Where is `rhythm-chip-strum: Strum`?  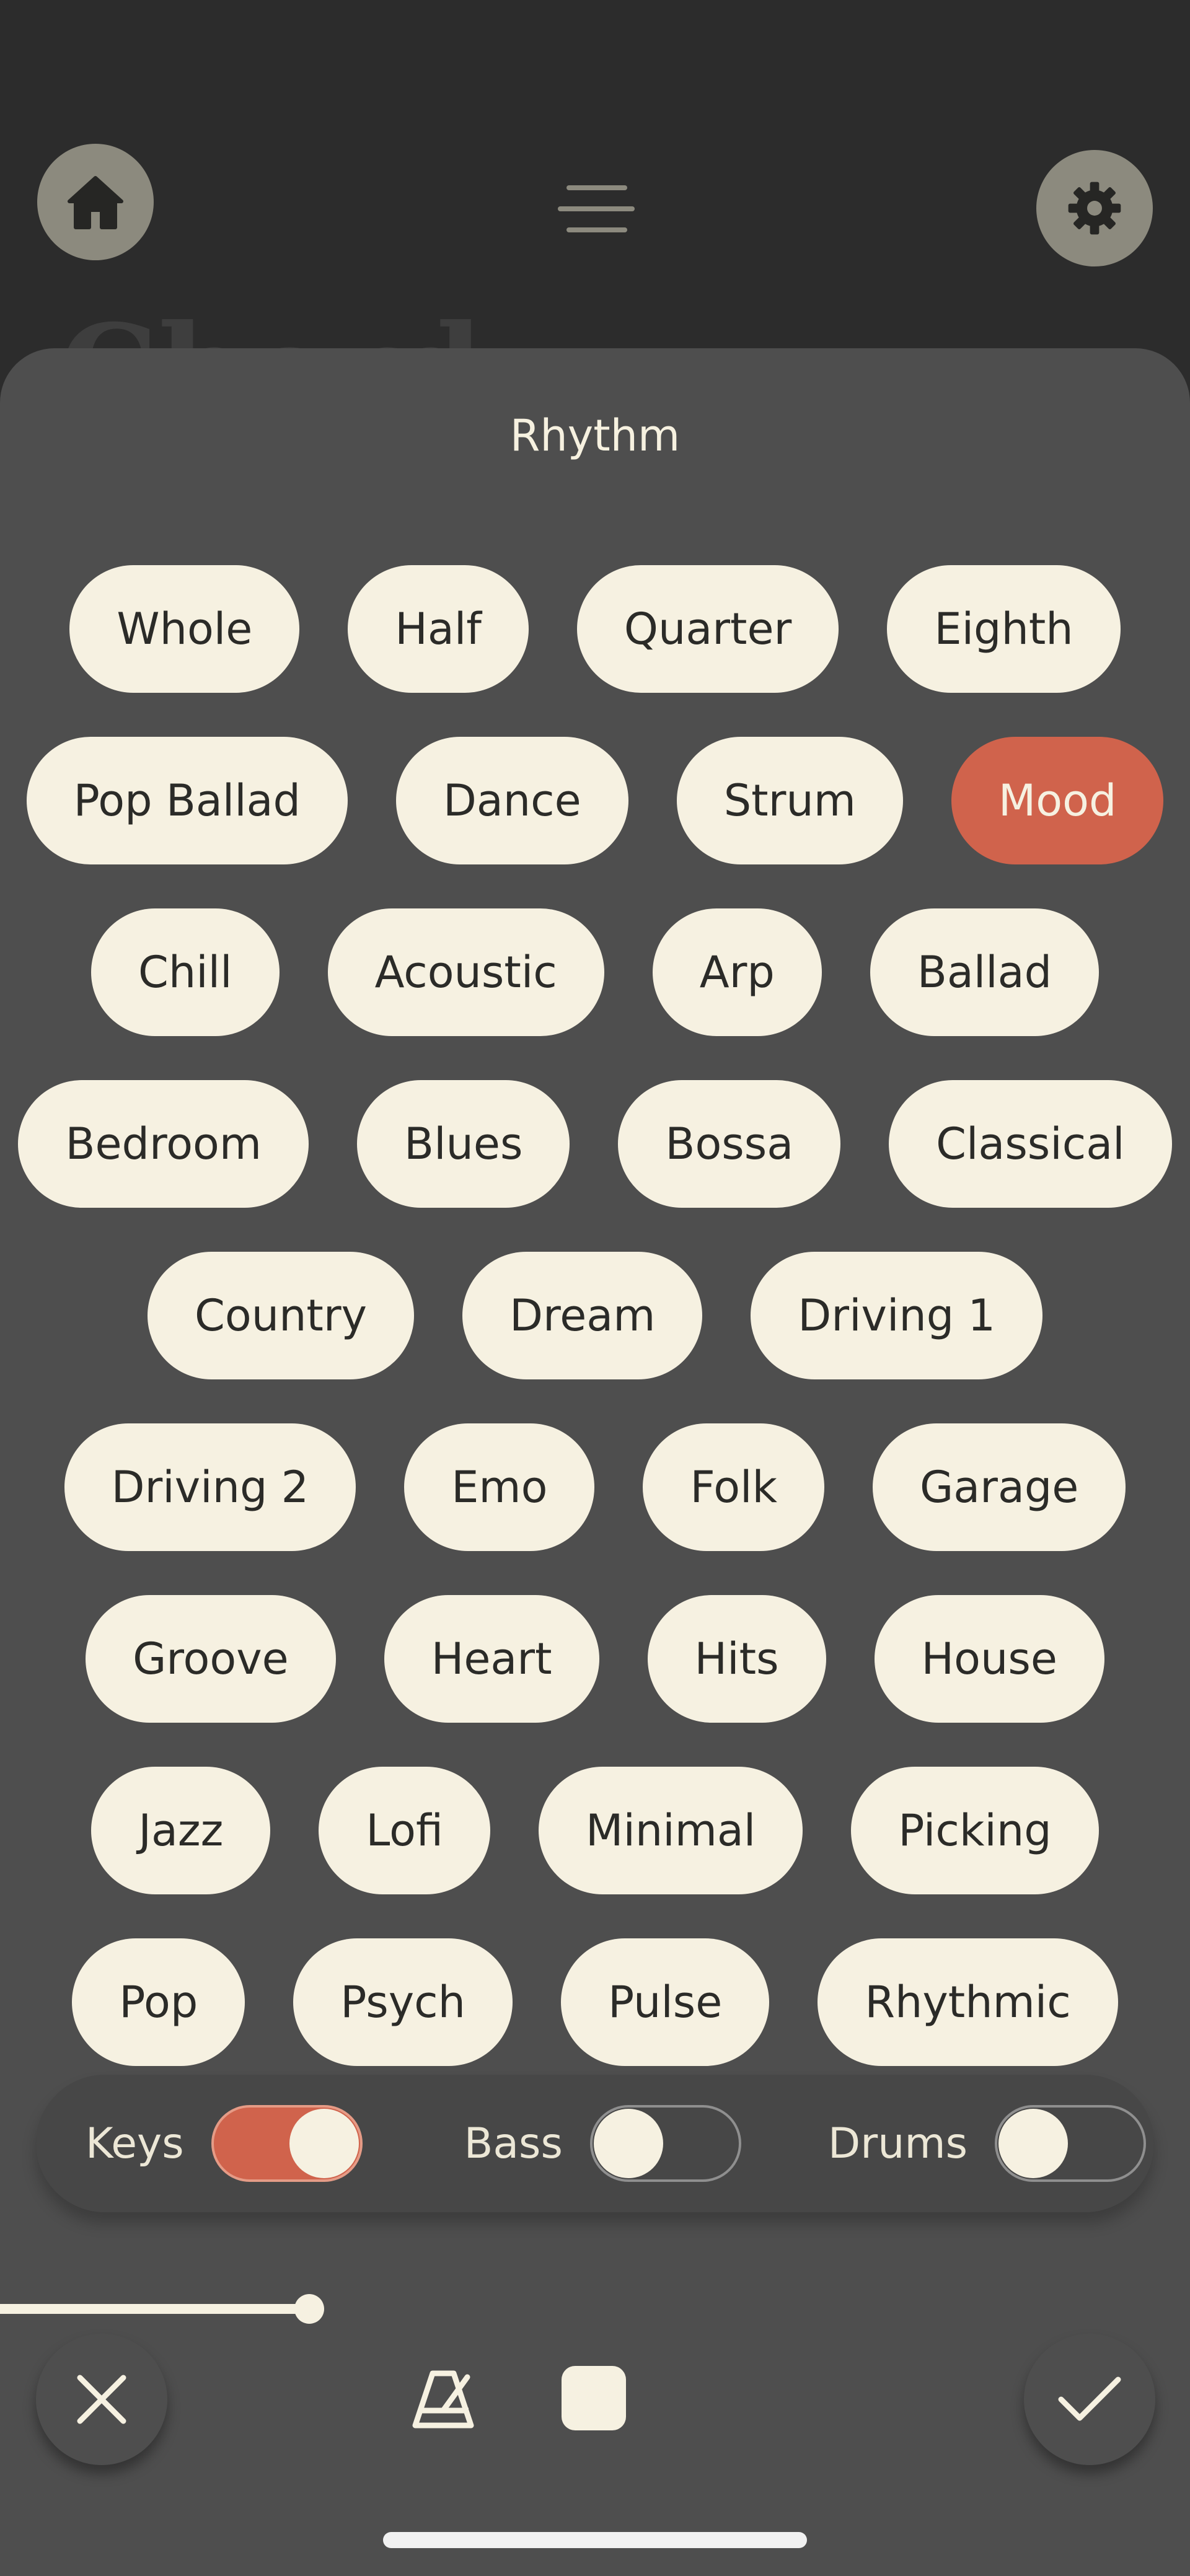
rhythm-chip-strum: Strum is located at coordinates (789, 800).